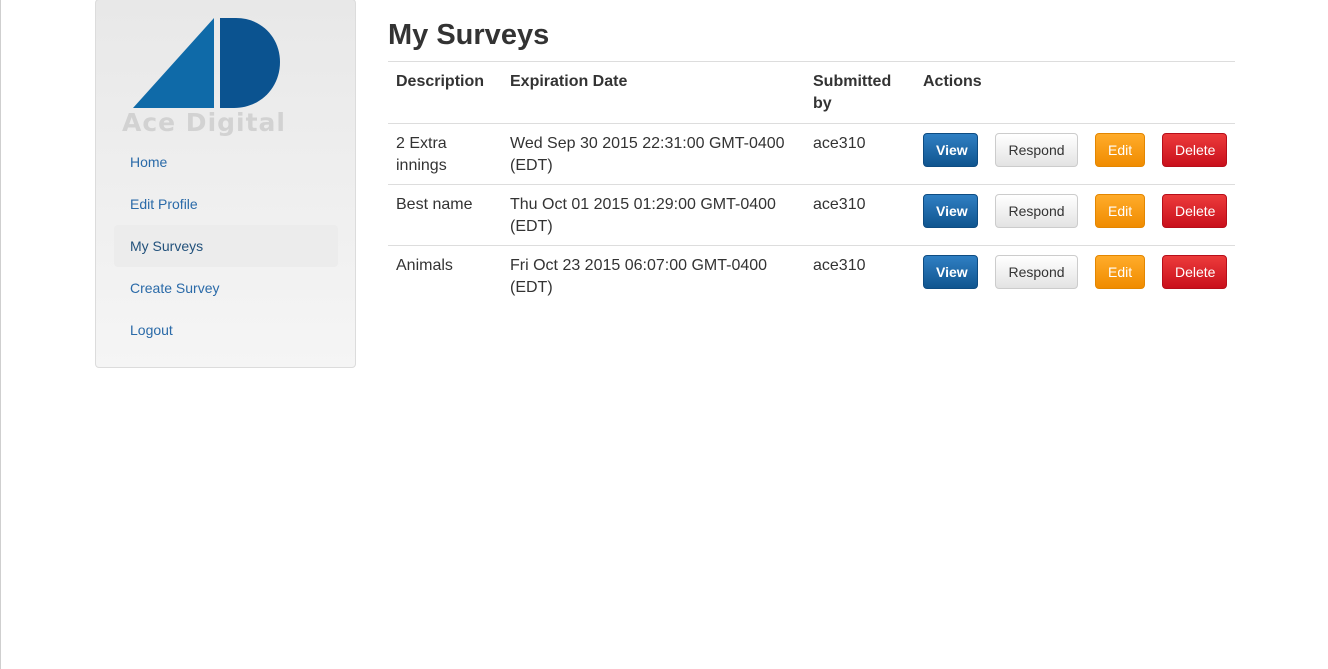  I want to click on nav-item-create-survey: Create Survey, so click(226, 288).